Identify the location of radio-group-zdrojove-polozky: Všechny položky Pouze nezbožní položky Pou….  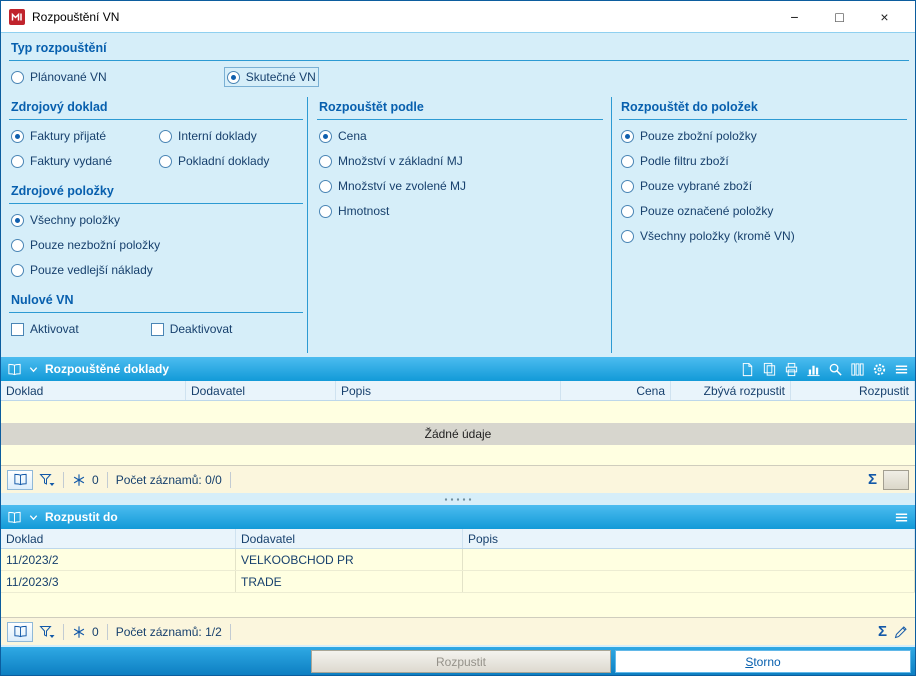
(156, 245).